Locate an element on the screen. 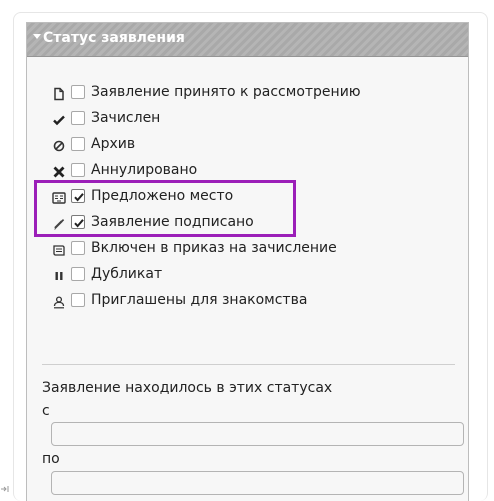 This screenshot has width=494, height=501. status-row-cancelled: Аннулировано is located at coordinates (247, 171).